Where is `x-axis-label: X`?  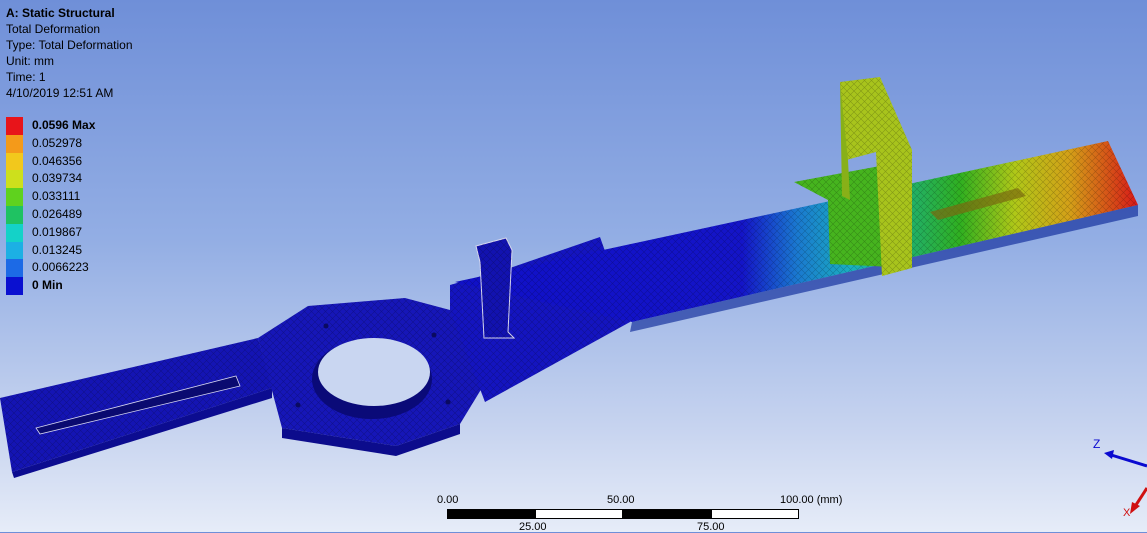 x-axis-label: X is located at coordinates (1127, 513).